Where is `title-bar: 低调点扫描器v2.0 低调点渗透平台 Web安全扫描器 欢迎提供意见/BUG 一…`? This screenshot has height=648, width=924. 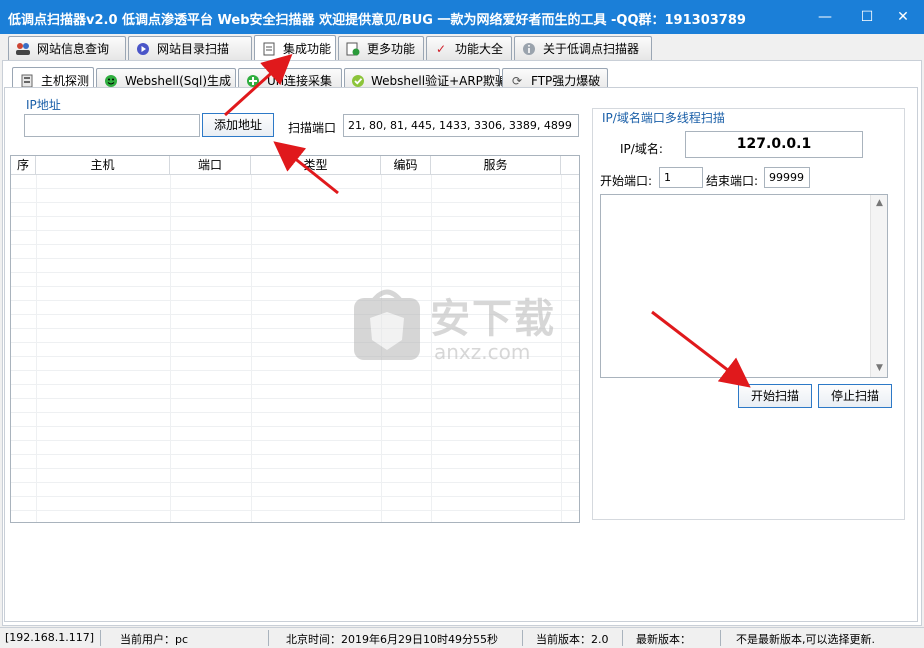 title-bar: 低调点扫描器v2.0 低调点渗透平台 Web安全扫描器 欢迎提供意见/BUG 一… is located at coordinates (462, 17).